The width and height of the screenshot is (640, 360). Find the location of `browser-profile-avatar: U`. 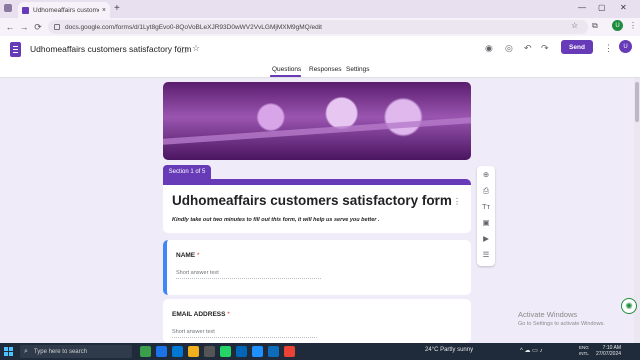

browser-profile-avatar: U is located at coordinates (617, 25).